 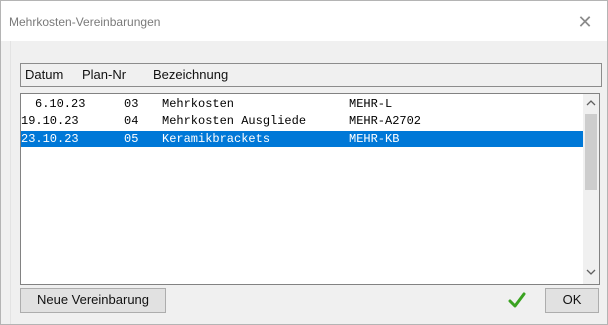 What do you see at coordinates (385, 121) in the screenshot?
I see `cell-code: MEHR-A2702` at bounding box center [385, 121].